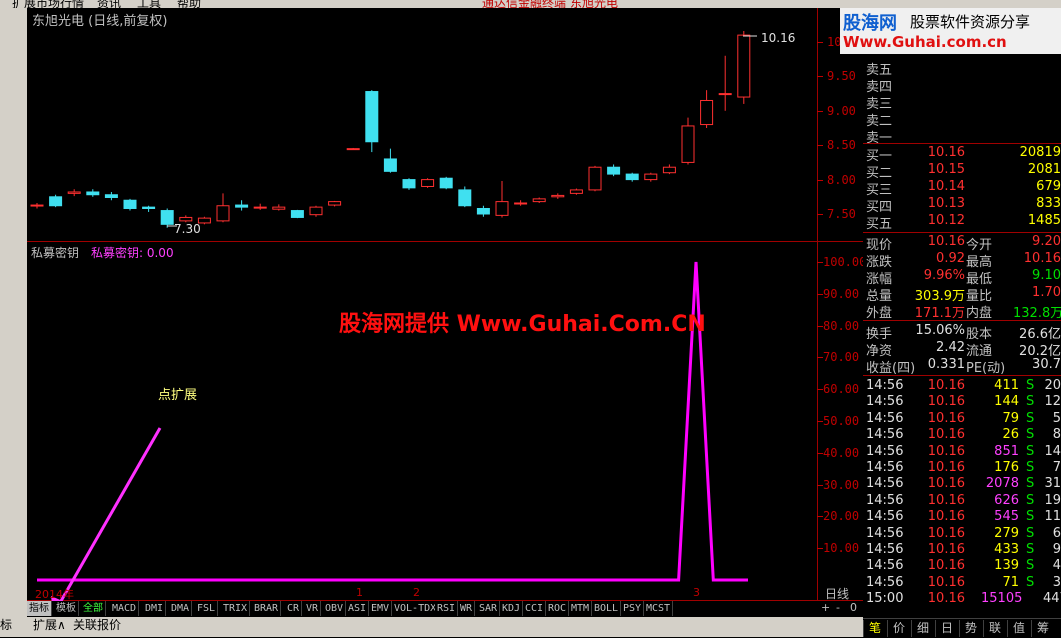 This screenshot has width=1061, height=638. I want to click on right-tab-0: 笔, so click(874, 628).